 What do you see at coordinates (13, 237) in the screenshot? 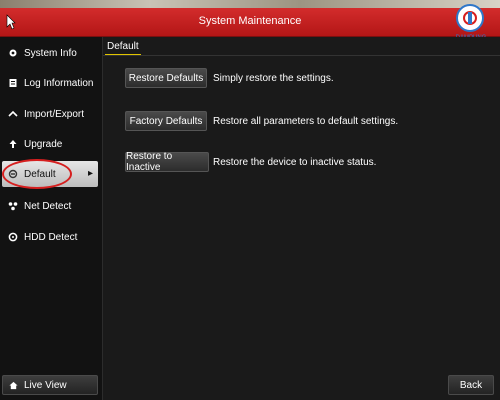
I see `hdd-detect-icon` at bounding box center [13, 237].